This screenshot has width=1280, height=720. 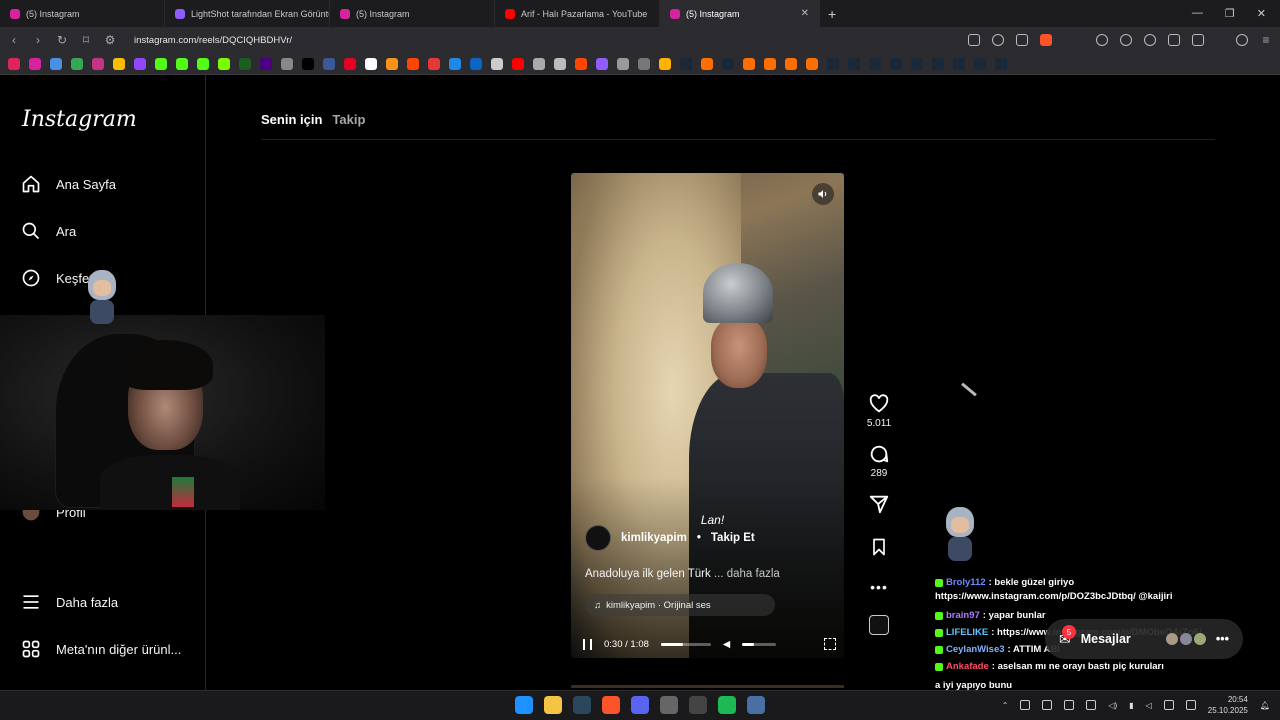 I want to click on author-avatar, so click(x=598, y=538).